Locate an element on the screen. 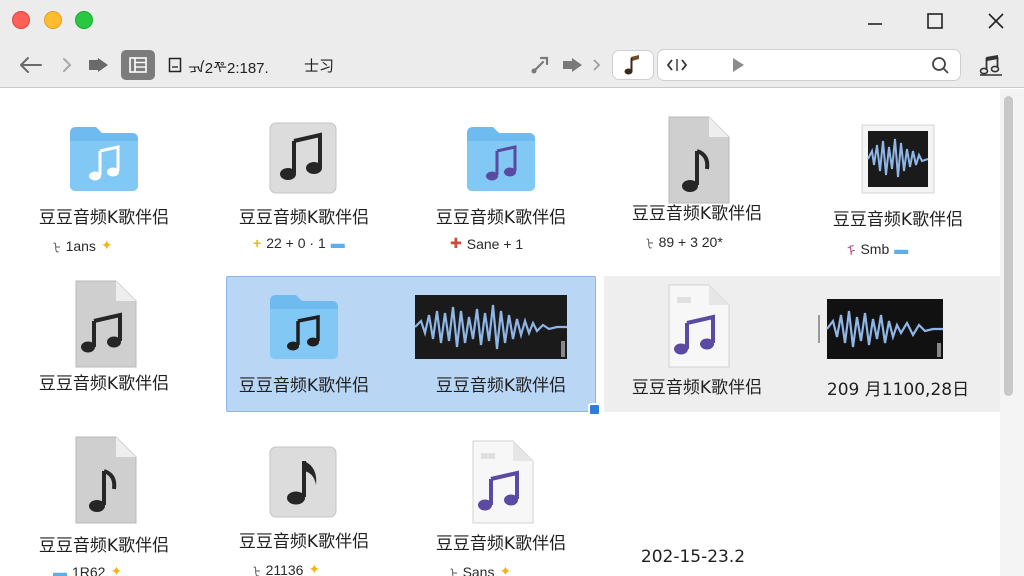 The height and width of the screenshot is (576, 1024). path-text: ᠴᠠ2ᢝ2:187. is located at coordinates (228, 68).